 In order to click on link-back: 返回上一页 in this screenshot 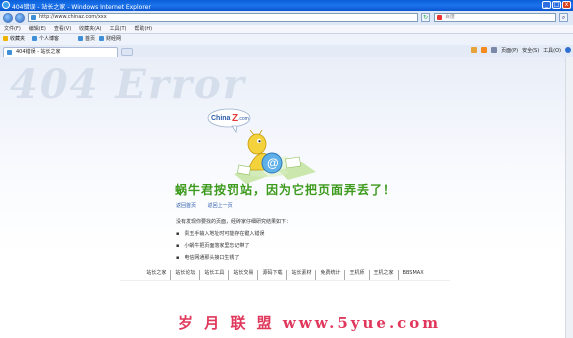, I will do `click(220, 206)`.